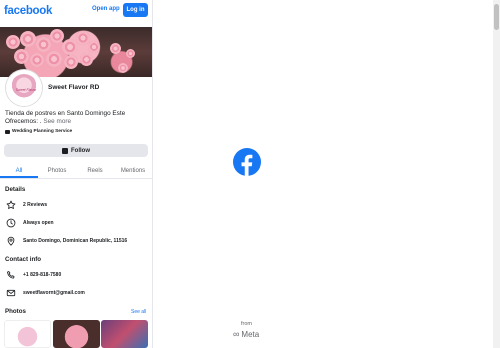  I want to click on avatar-logo-text: Sweet Flavor, so click(26, 90).